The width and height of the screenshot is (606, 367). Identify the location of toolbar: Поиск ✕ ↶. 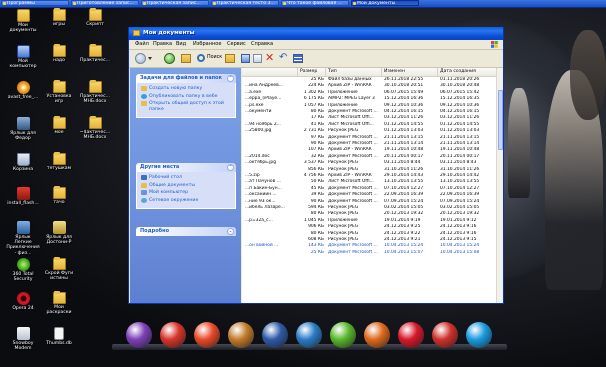
(316, 59).